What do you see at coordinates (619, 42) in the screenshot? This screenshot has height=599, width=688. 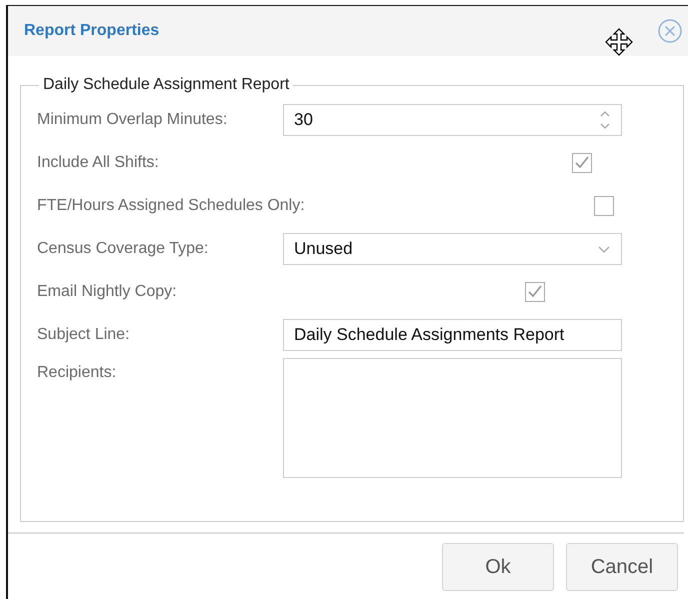 I see `move-icon` at bounding box center [619, 42].